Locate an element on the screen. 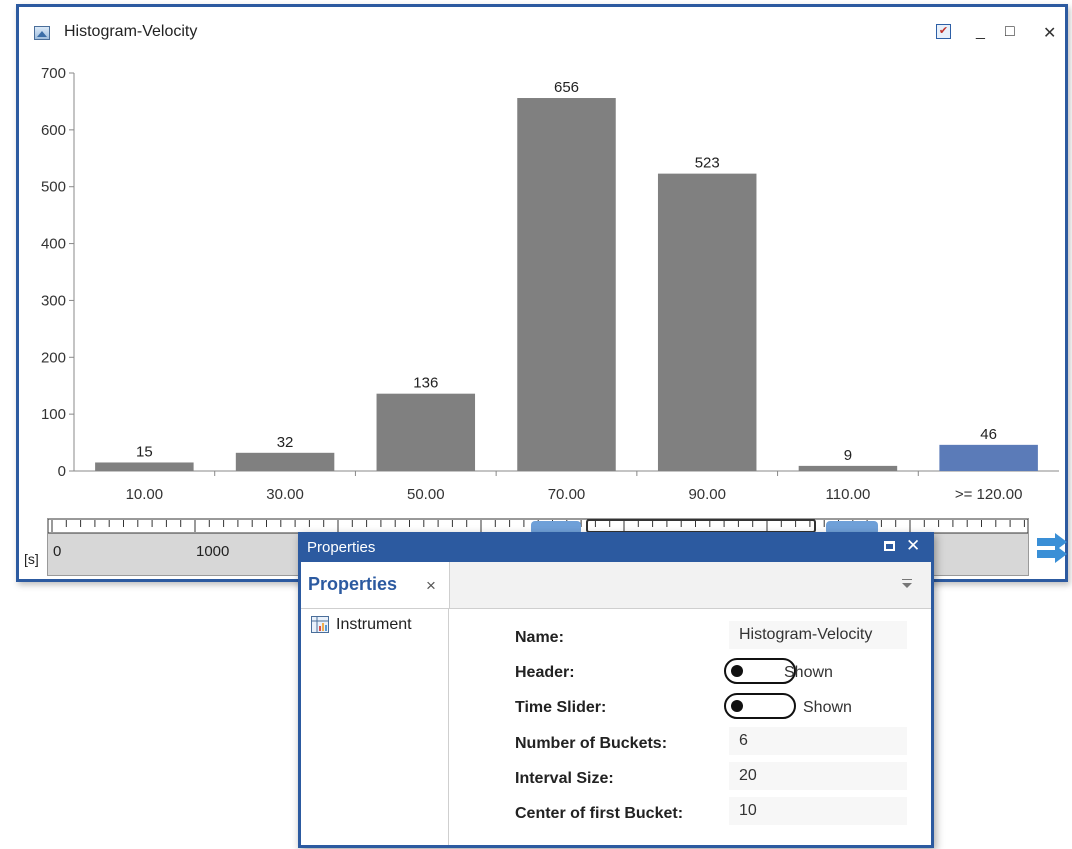  bar-value-label: 46 is located at coordinates (988, 434).